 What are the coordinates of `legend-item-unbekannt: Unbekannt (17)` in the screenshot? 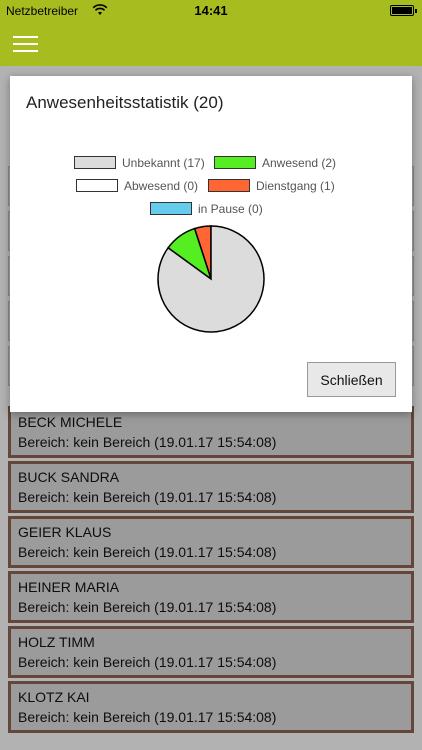 It's located at (144, 164).